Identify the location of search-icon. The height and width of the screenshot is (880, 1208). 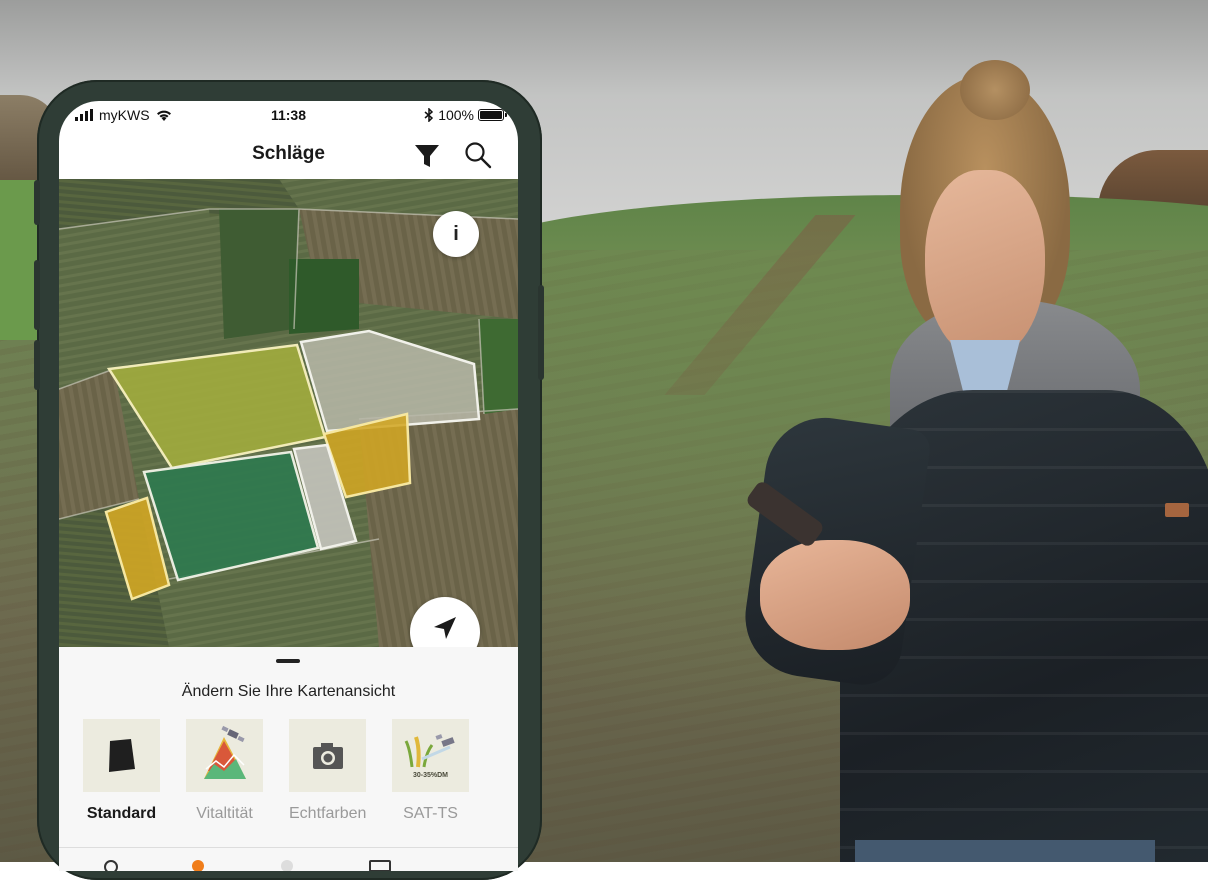
(478, 155).